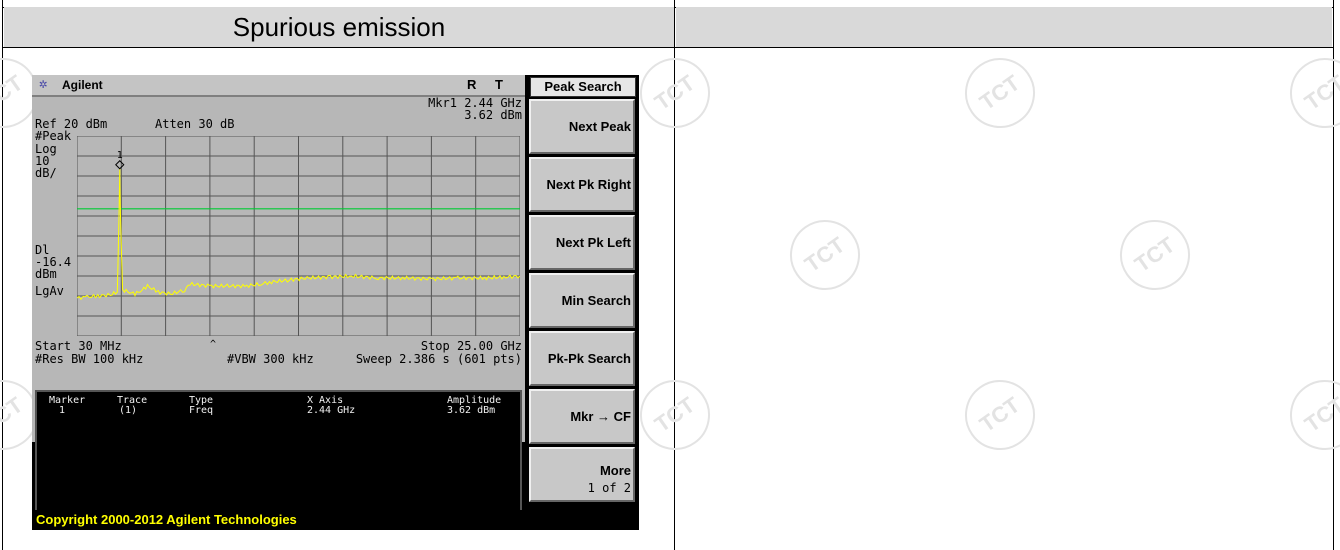 This screenshot has height=550, width=1340. Describe the element at coordinates (609, 488) in the screenshot. I see `softkey-page-indicator: 1 of 2` at that location.